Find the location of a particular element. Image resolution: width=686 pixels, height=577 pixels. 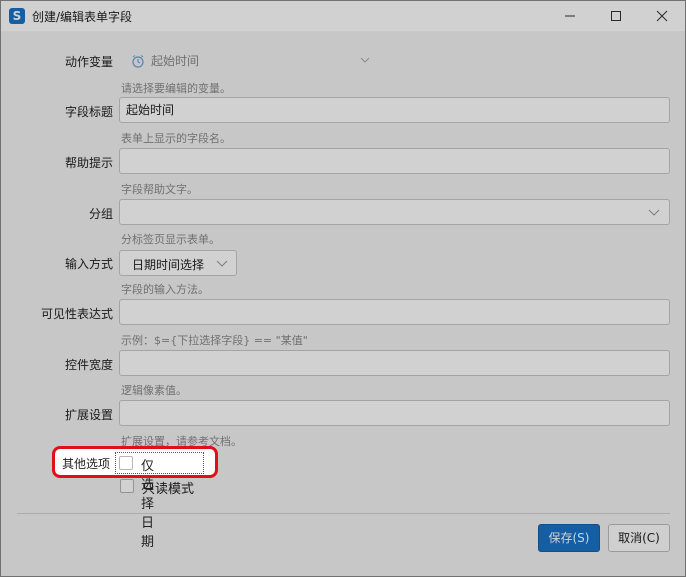

minimize-icon is located at coordinates (570, 16).